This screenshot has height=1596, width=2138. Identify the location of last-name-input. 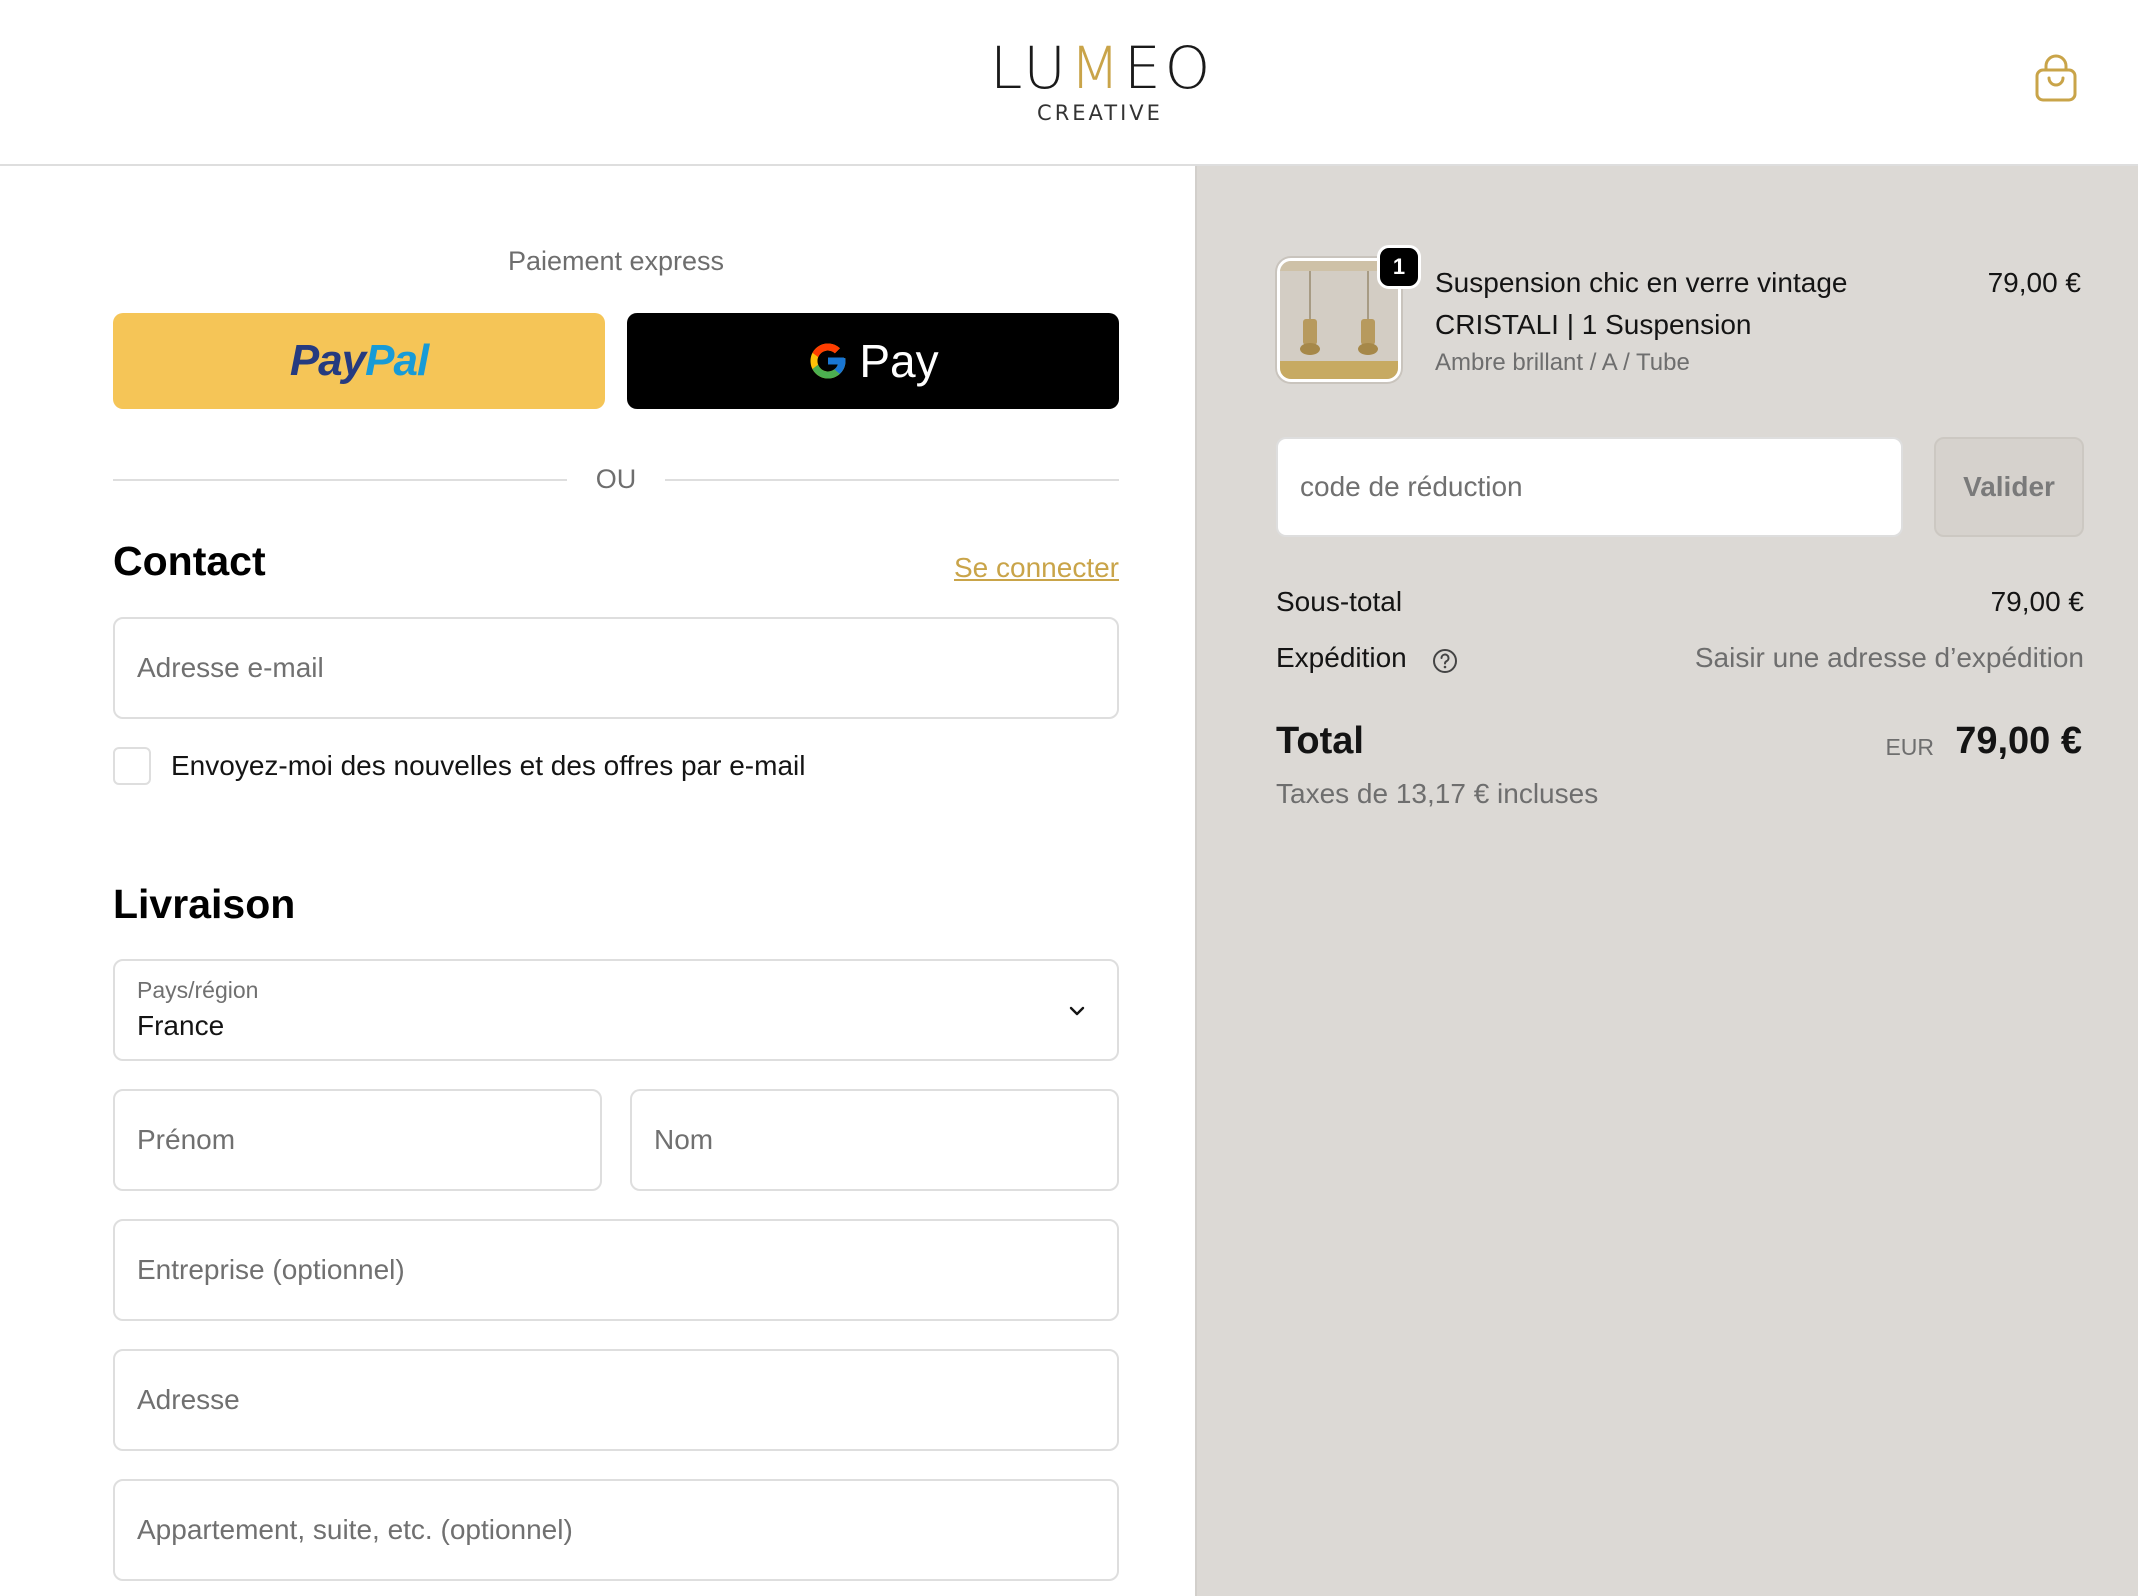
(875, 1140).